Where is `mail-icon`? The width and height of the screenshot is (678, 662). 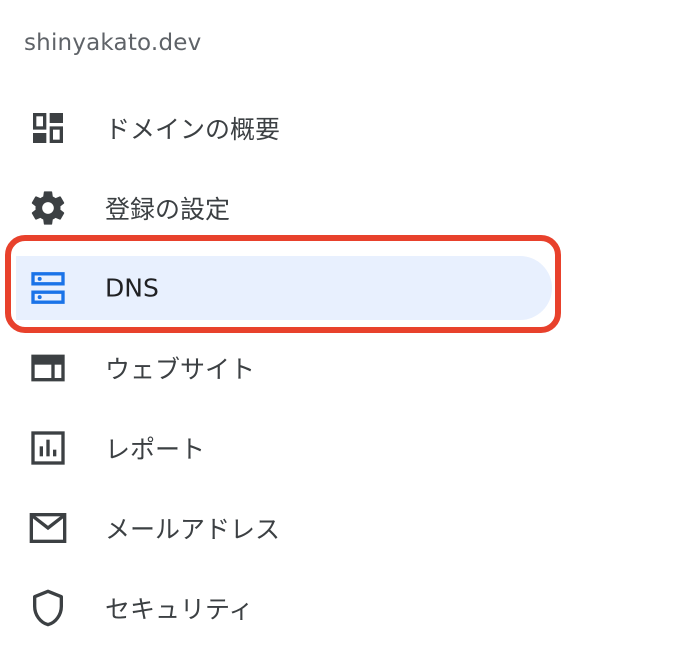 mail-icon is located at coordinates (48, 528).